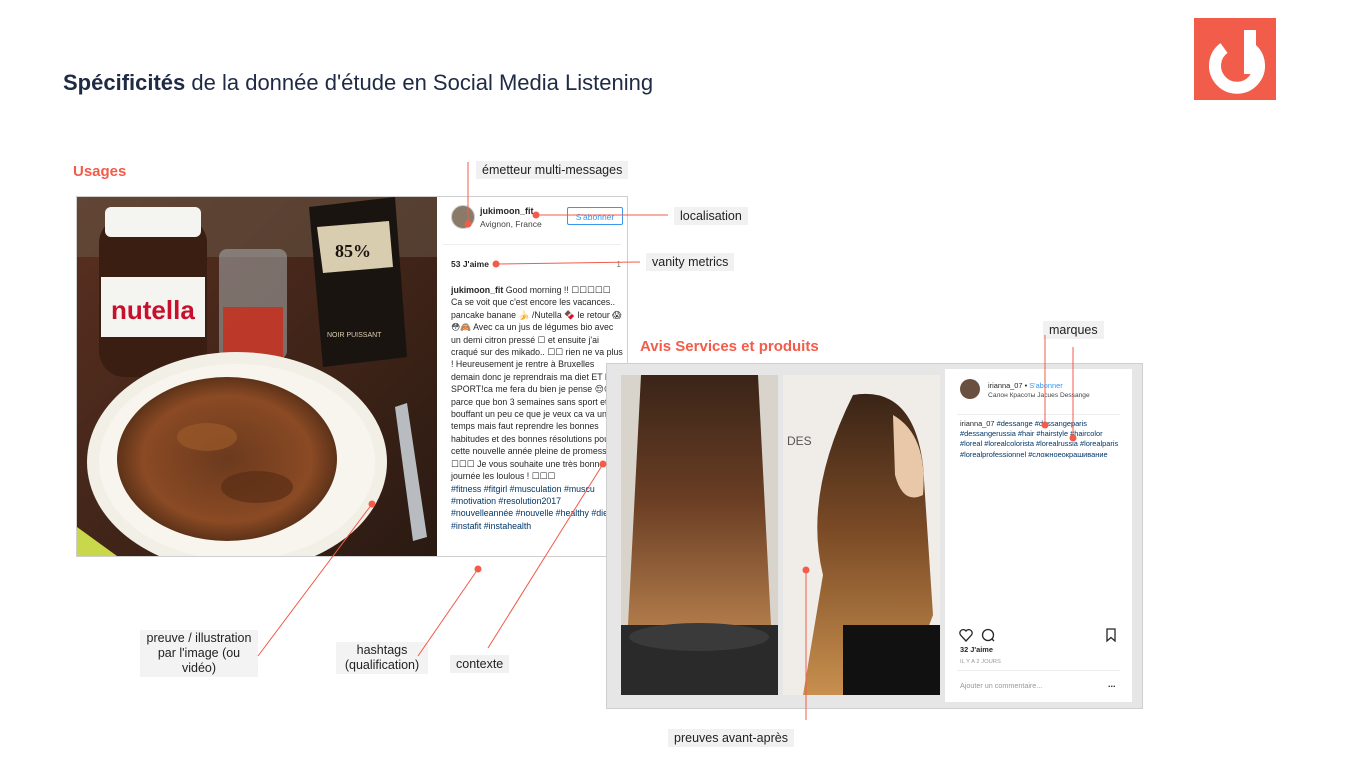 This screenshot has height=764, width=1356. Describe the element at coordinates (477, 290) in the screenshot. I see `caption-username: jukimoon_fit` at that location.